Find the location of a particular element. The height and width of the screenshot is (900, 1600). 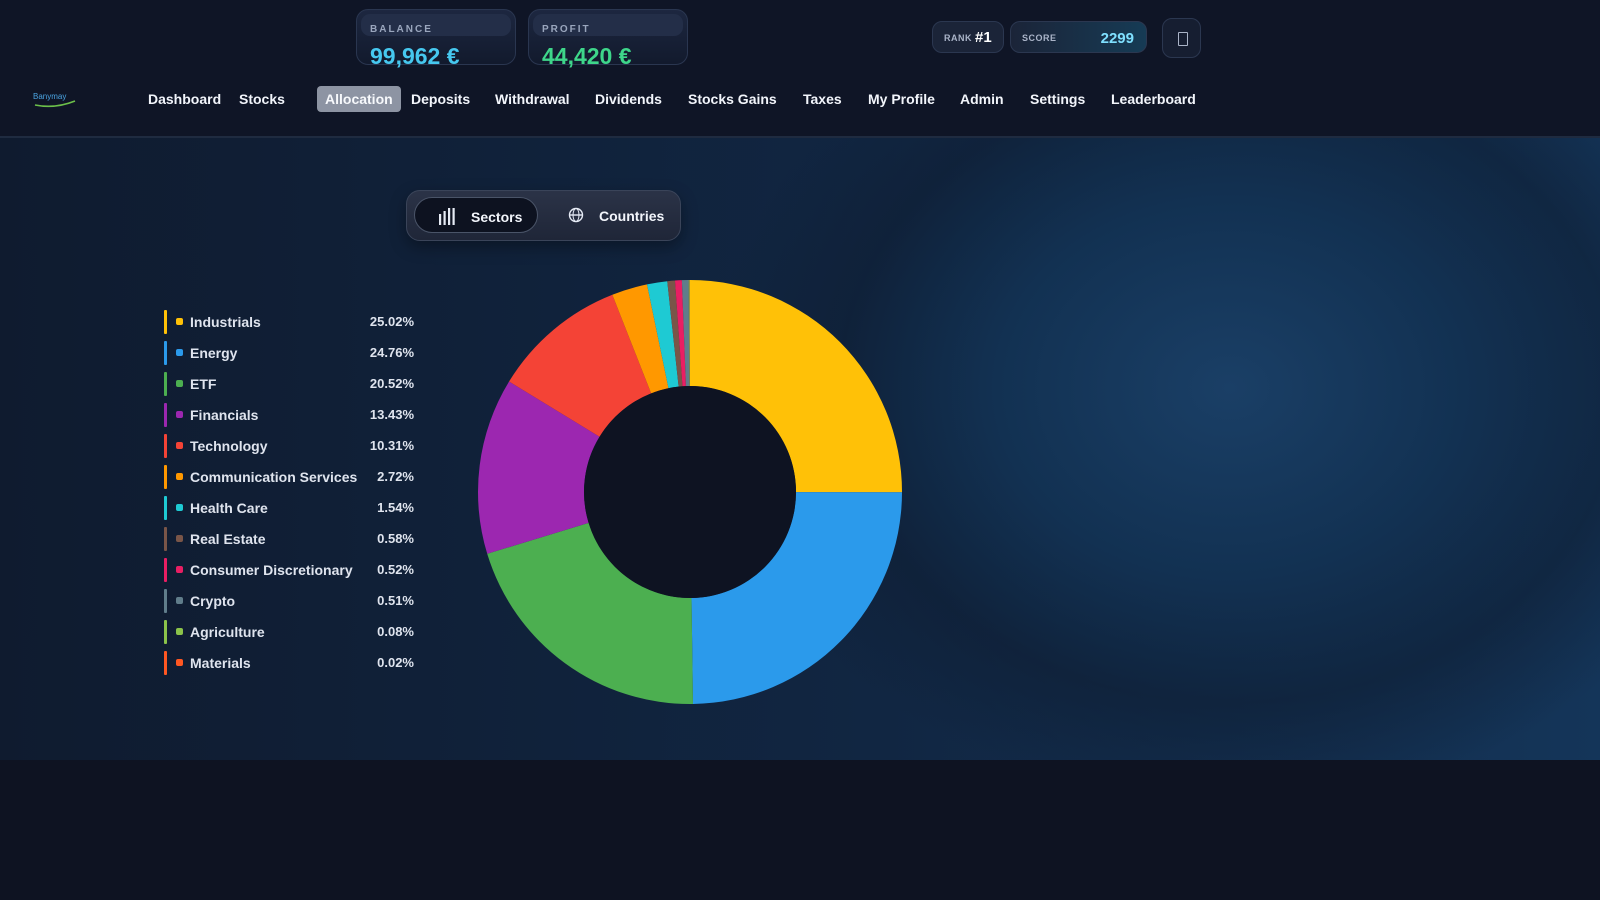

legend-label: Health Care is located at coordinates (229, 508).